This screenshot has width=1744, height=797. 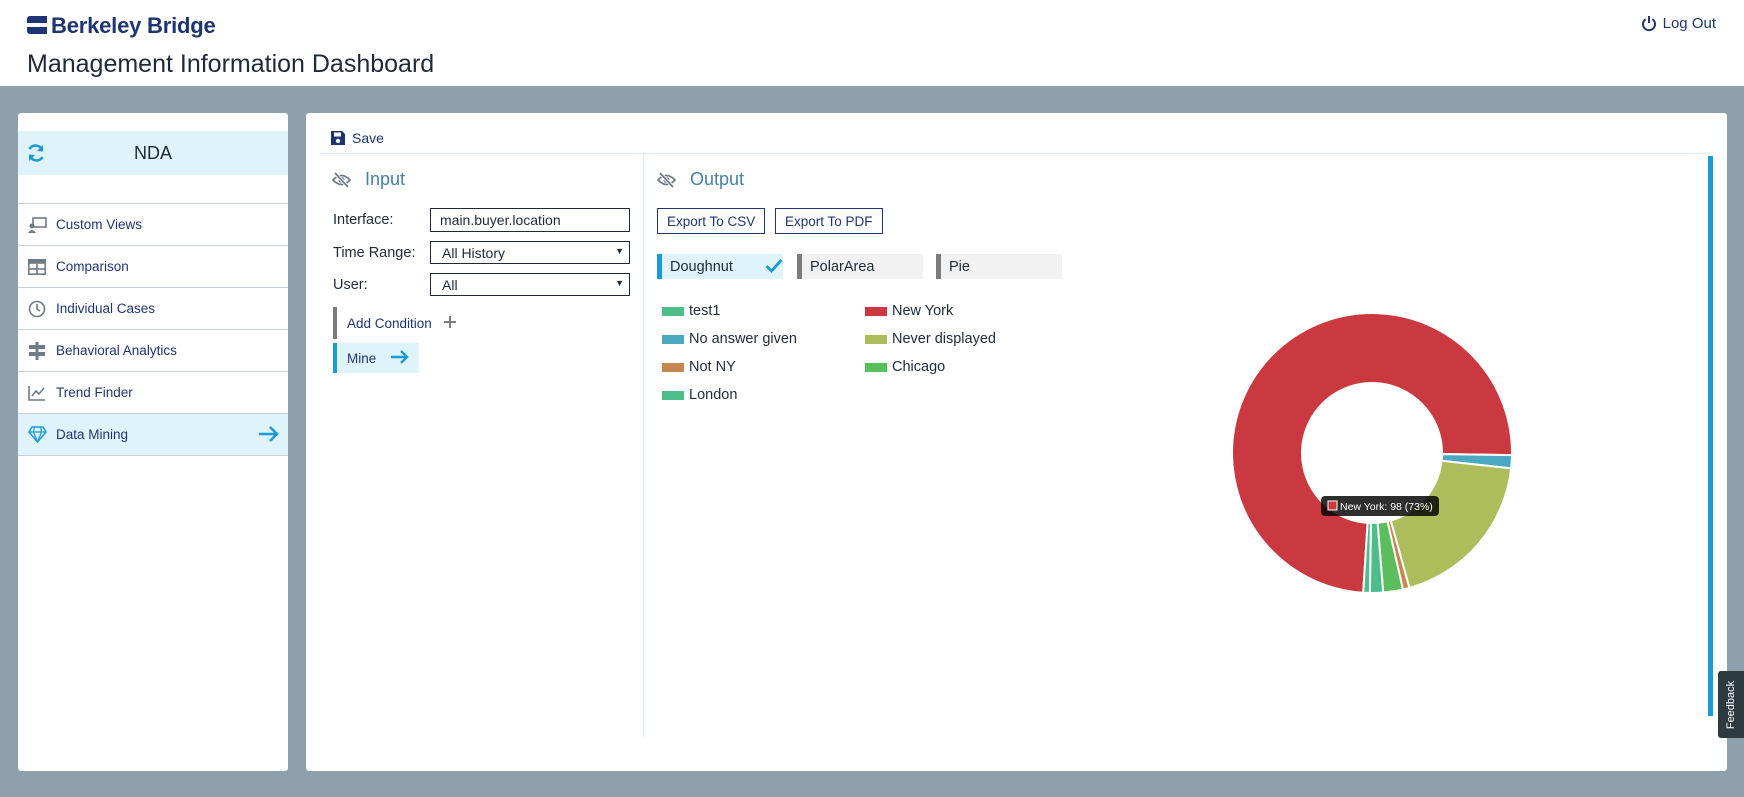 What do you see at coordinates (362, 358) in the screenshot?
I see `mine-label: Mine` at bounding box center [362, 358].